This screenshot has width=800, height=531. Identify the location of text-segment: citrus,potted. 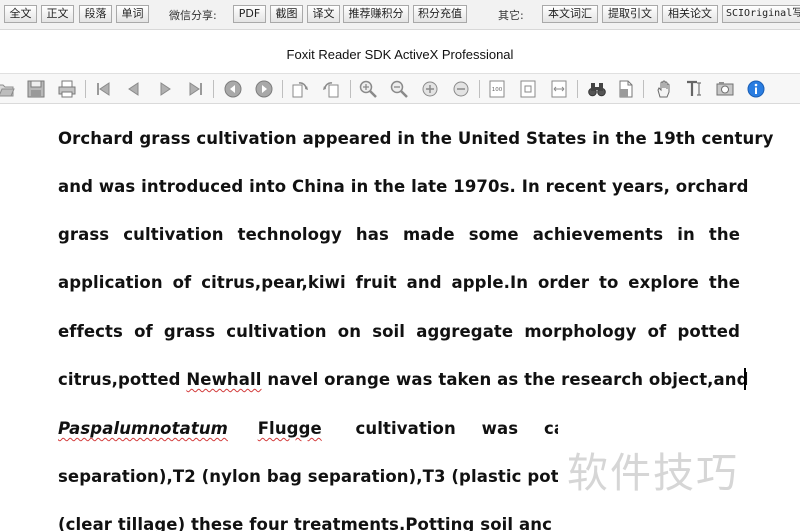
(122, 379).